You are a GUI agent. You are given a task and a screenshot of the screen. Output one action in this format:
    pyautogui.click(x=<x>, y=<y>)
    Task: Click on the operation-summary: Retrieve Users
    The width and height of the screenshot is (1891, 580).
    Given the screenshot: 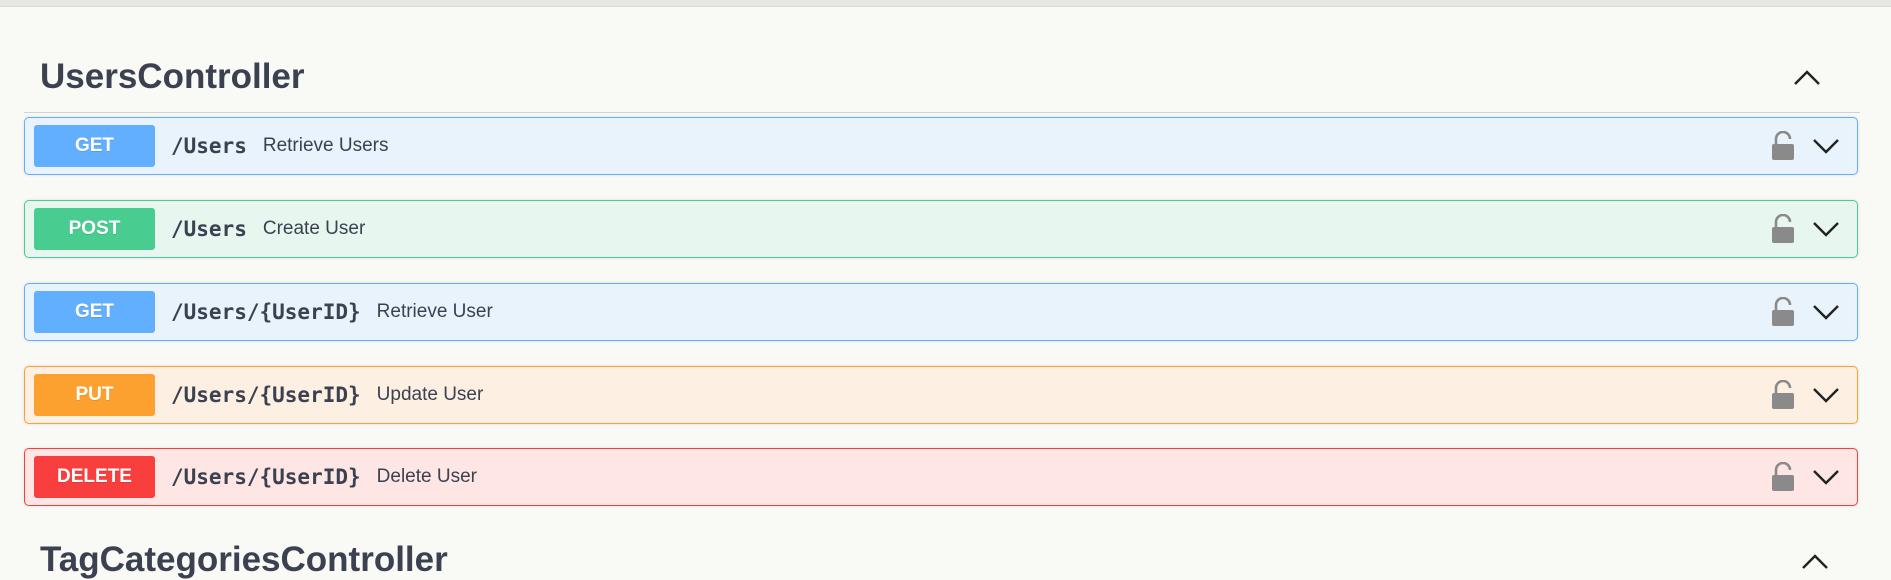 What is the action you would take?
    pyautogui.click(x=325, y=145)
    